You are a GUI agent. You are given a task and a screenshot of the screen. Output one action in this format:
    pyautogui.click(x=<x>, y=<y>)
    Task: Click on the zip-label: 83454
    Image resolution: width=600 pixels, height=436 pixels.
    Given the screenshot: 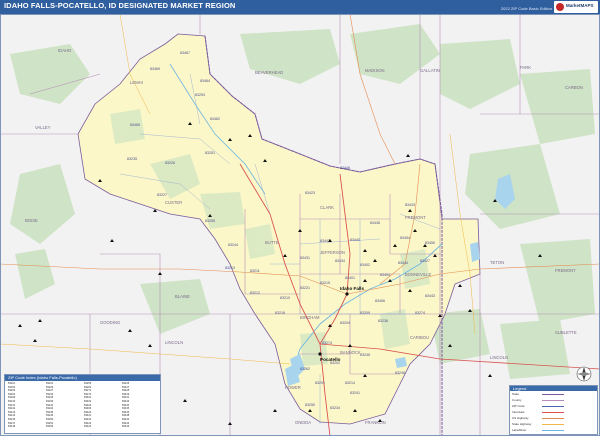 What is the action you would take?
    pyautogui.click(x=405, y=238)
    